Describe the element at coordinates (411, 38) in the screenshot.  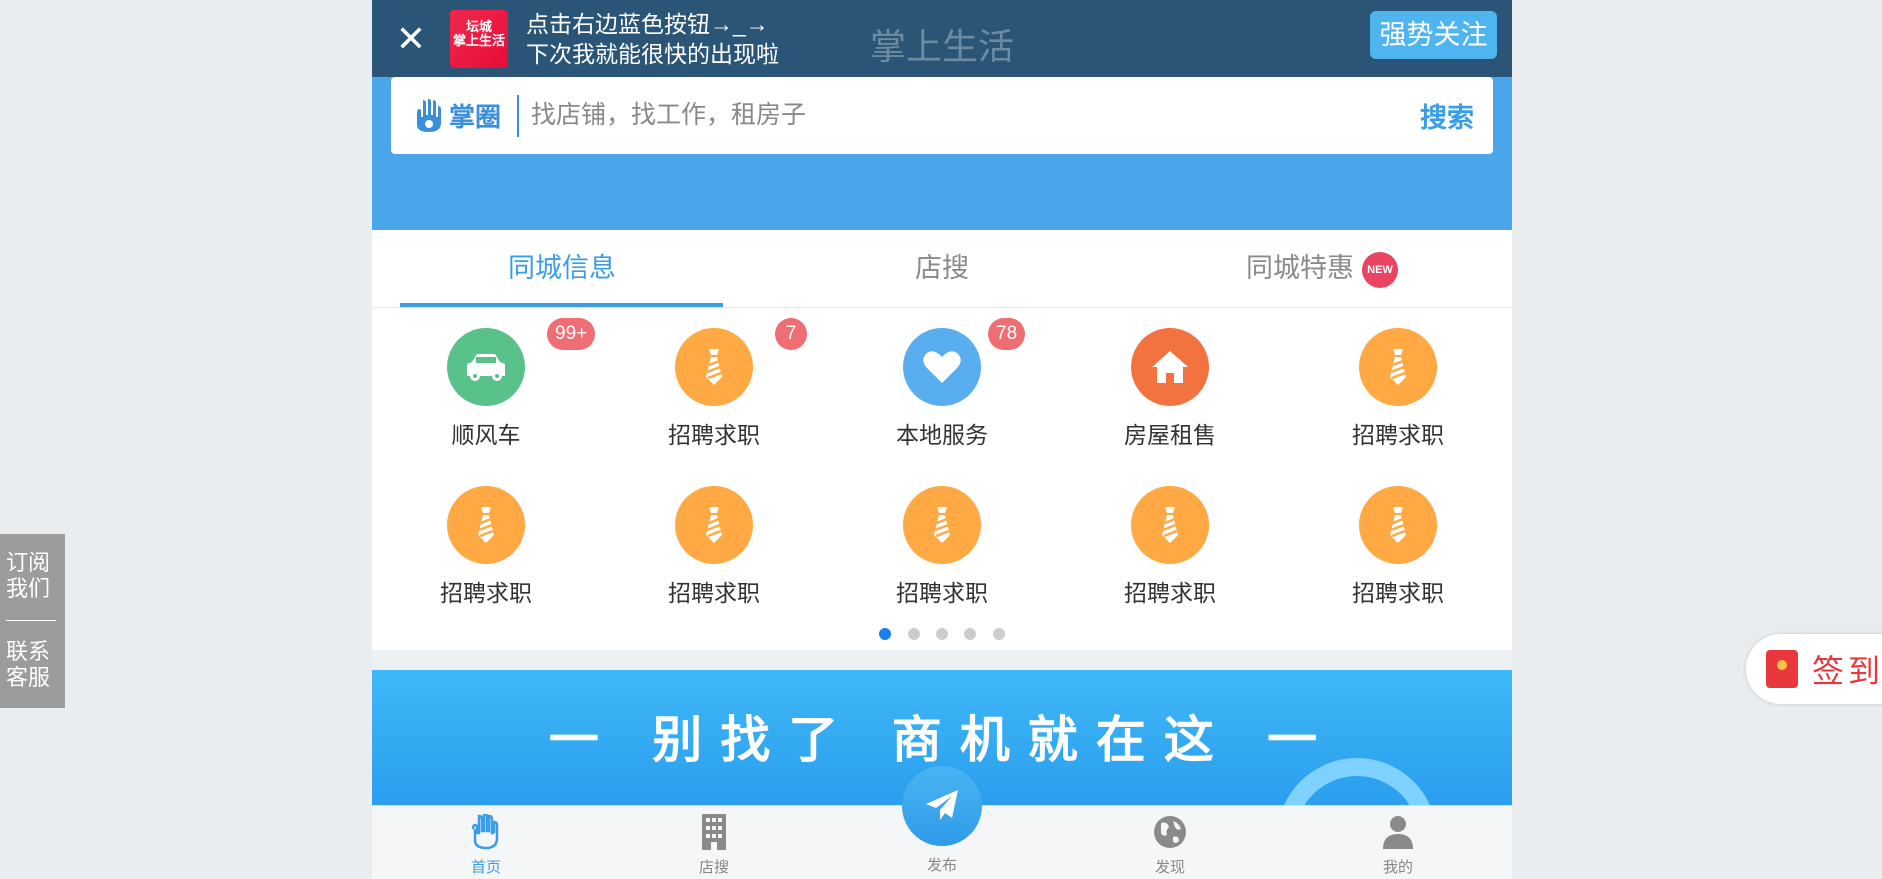
I see `close-icon: ✕` at that location.